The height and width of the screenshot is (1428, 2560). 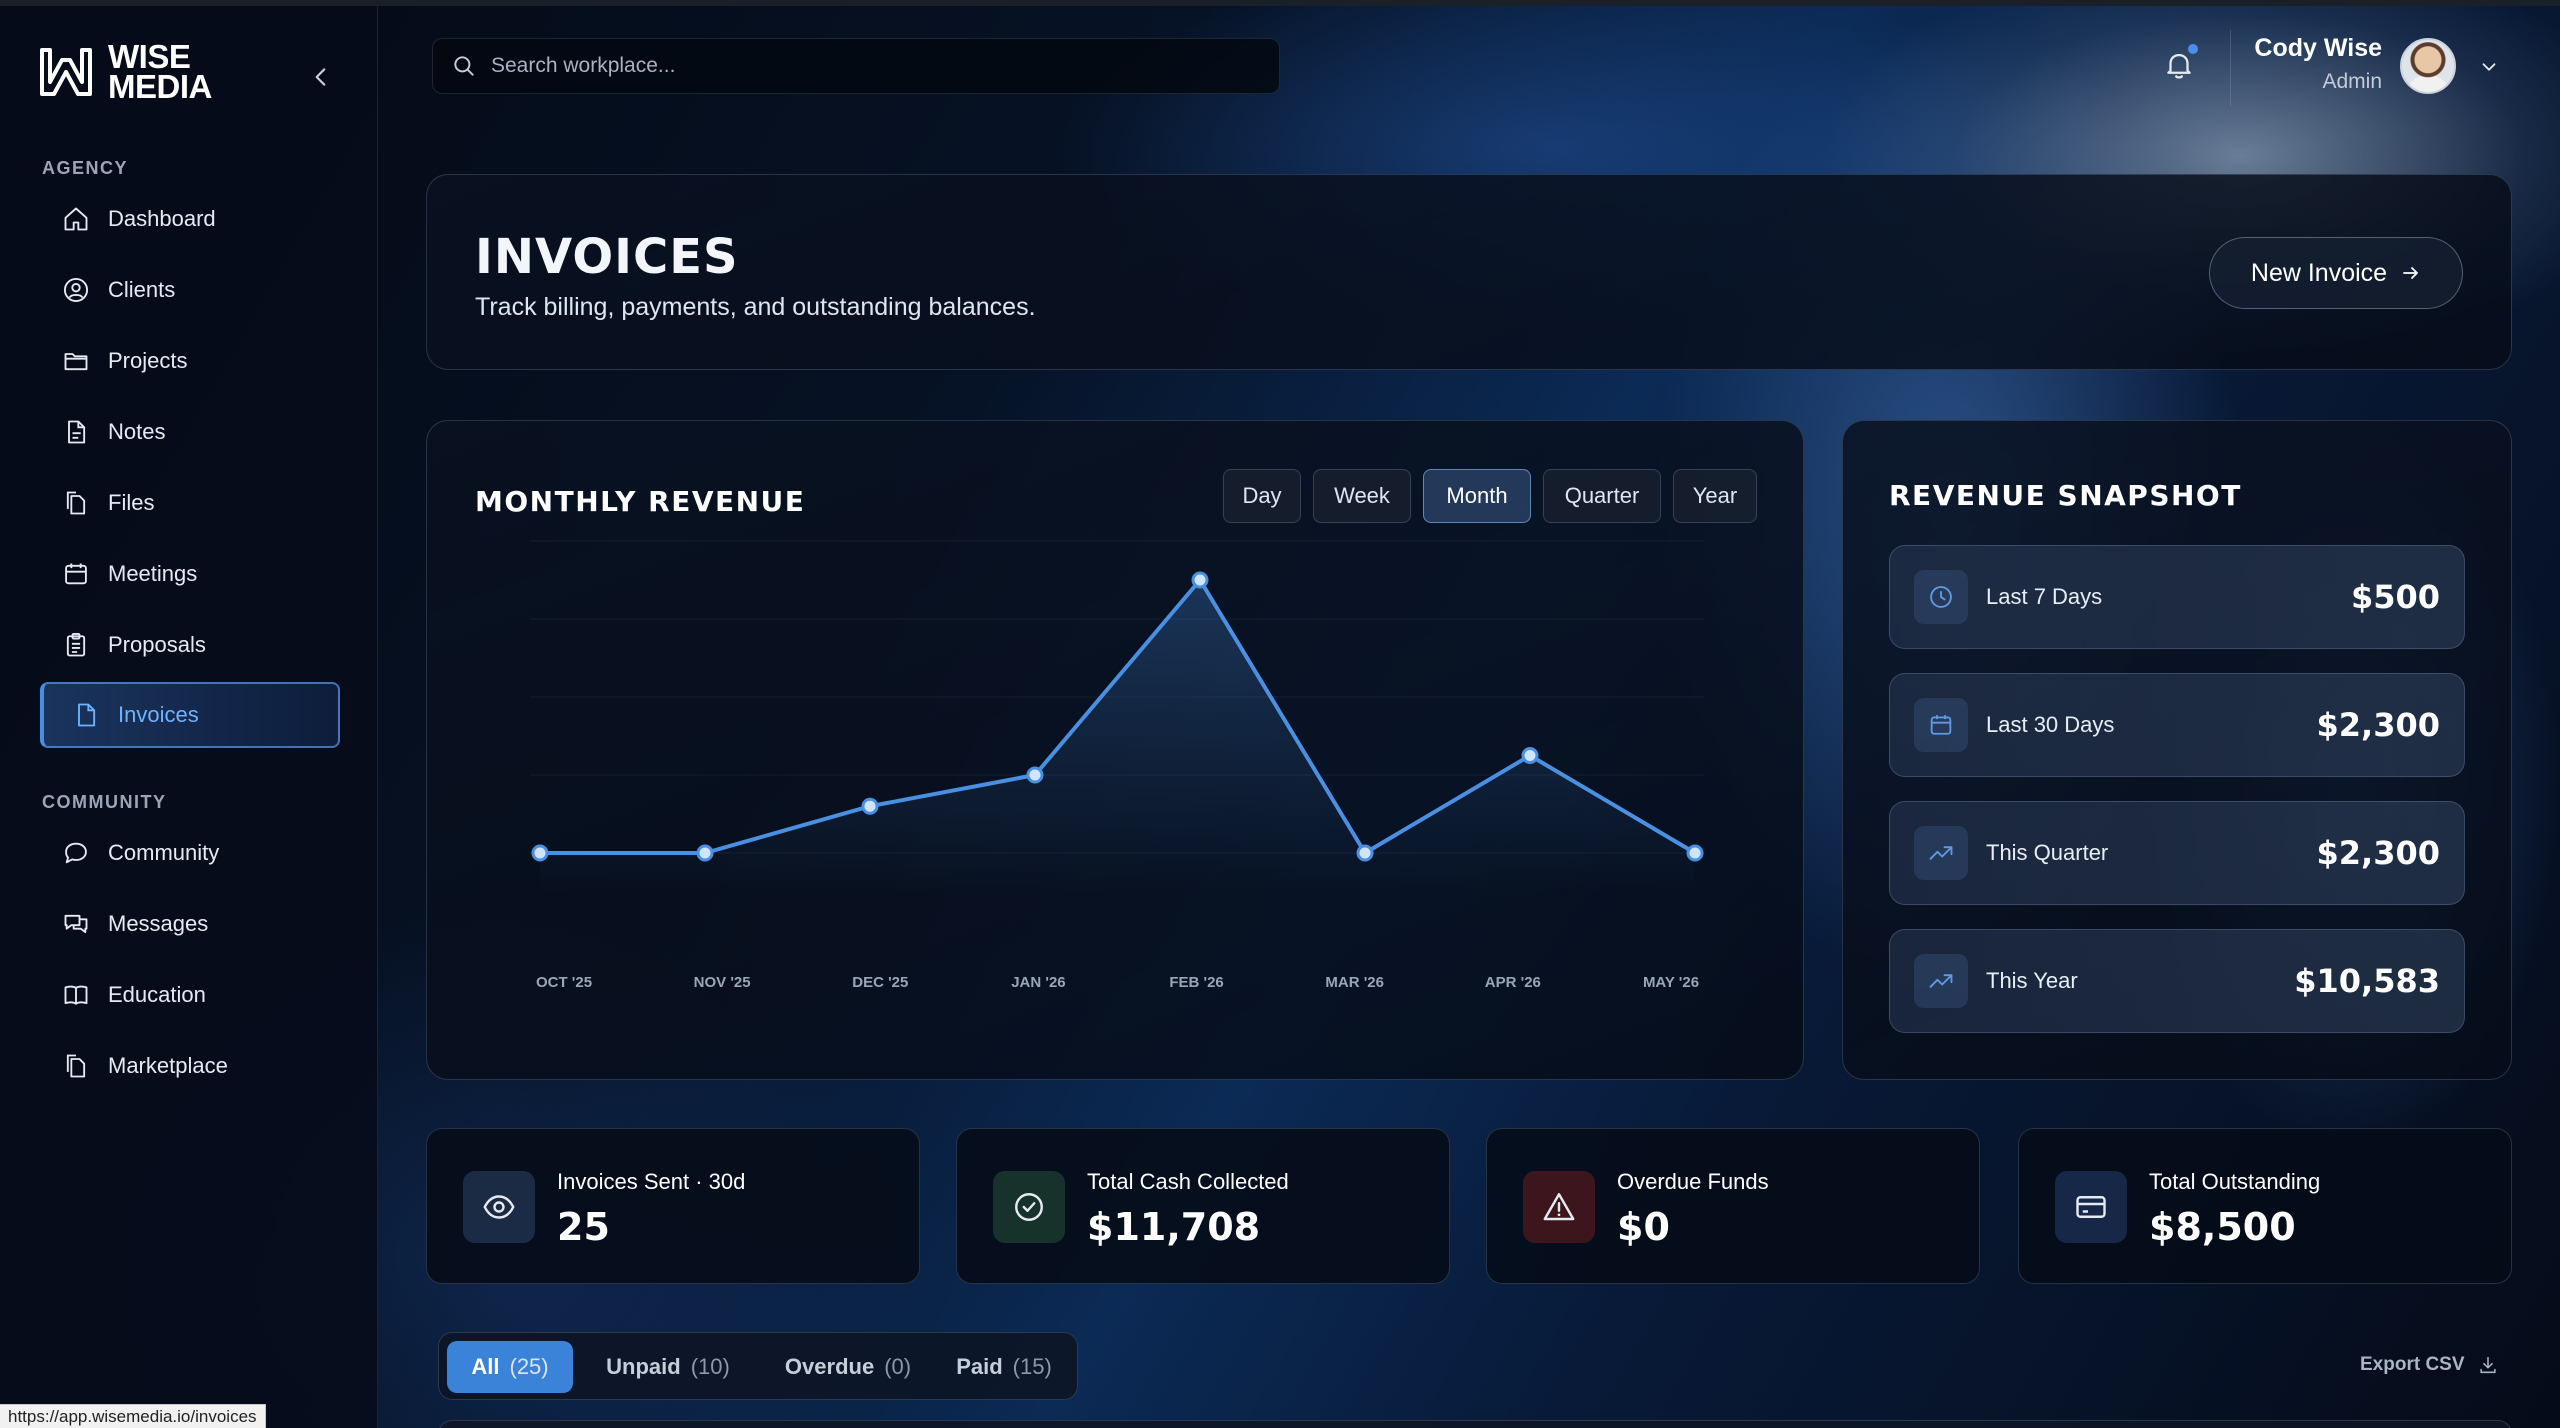 I want to click on sidebar-item-messages: Messages, so click(x=190, y=924).